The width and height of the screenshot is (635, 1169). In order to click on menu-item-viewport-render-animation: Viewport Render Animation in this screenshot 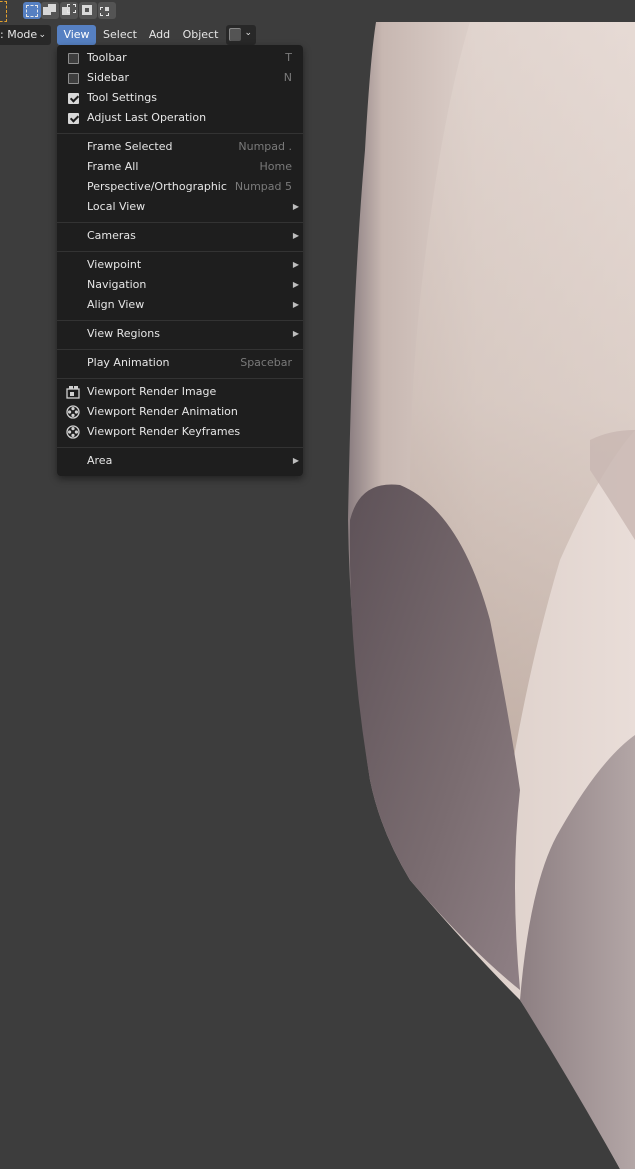, I will do `click(180, 412)`.